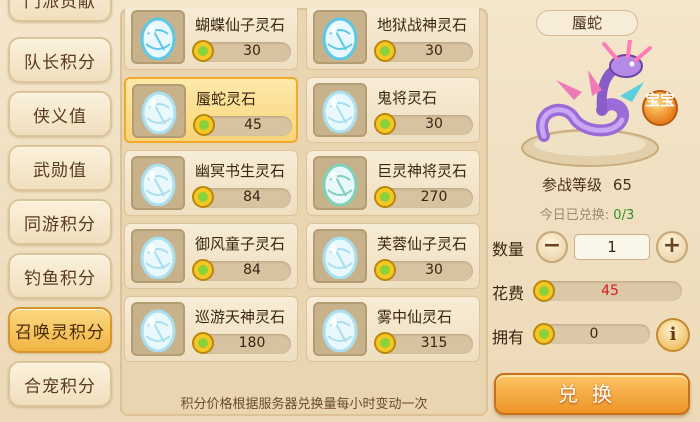 The image size is (700, 422). Describe the element at coordinates (434, 197) in the screenshot. I see `item-price: 270` at that location.